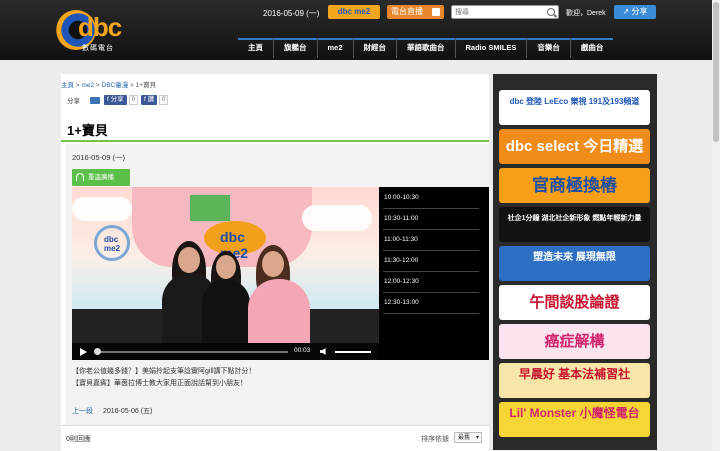 Image resolution: width=720 pixels, height=451 pixels. Describe the element at coordinates (97, 351) in the screenshot. I see `progress-knob` at that location.